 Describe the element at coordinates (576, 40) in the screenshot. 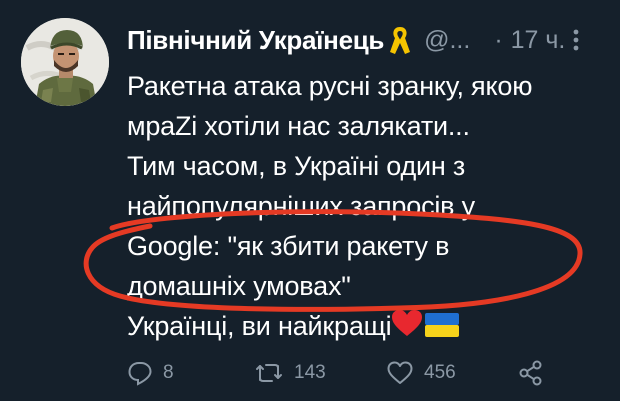

I see `more-options-icon` at that location.